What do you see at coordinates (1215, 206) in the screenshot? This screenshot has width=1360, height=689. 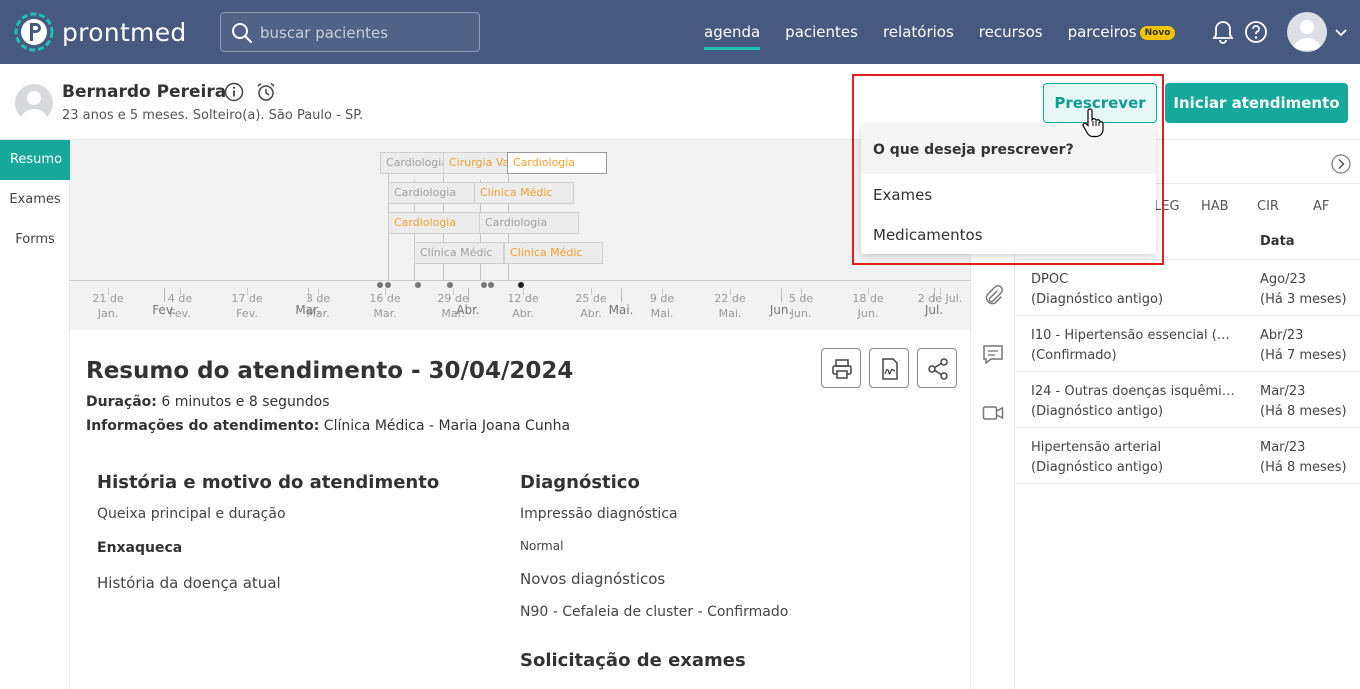 I see `tab-hab: HAB` at bounding box center [1215, 206].